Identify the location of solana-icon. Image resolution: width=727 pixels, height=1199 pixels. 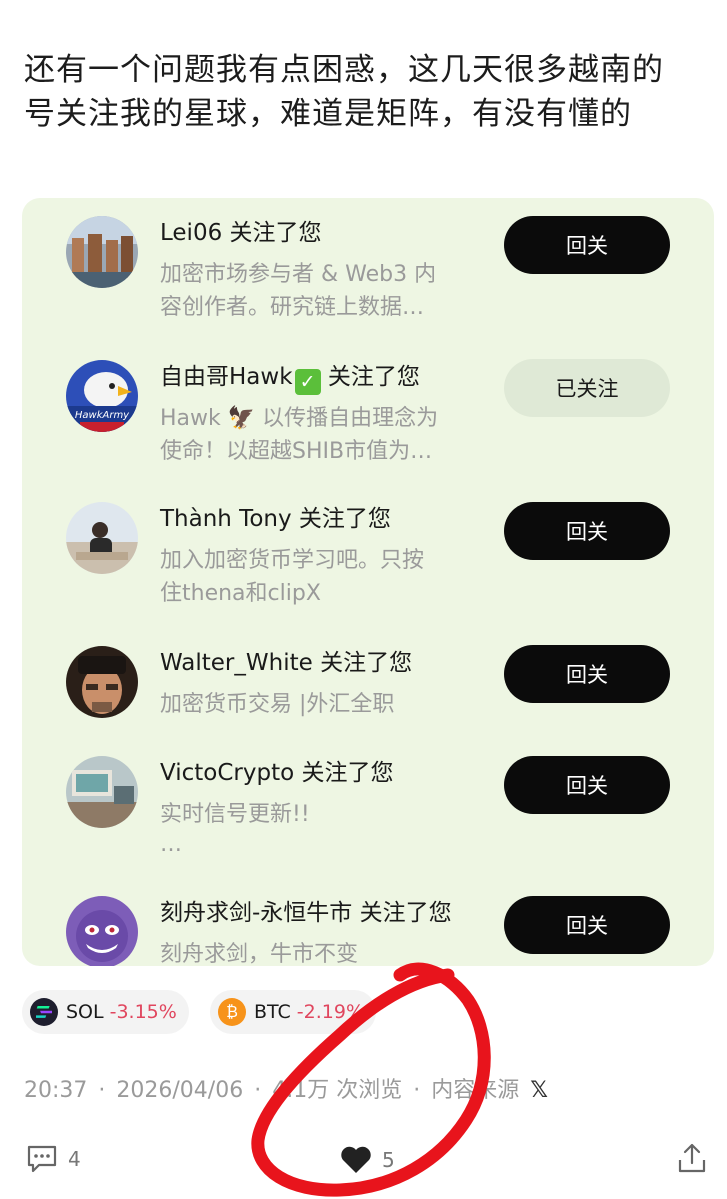
(44, 1012).